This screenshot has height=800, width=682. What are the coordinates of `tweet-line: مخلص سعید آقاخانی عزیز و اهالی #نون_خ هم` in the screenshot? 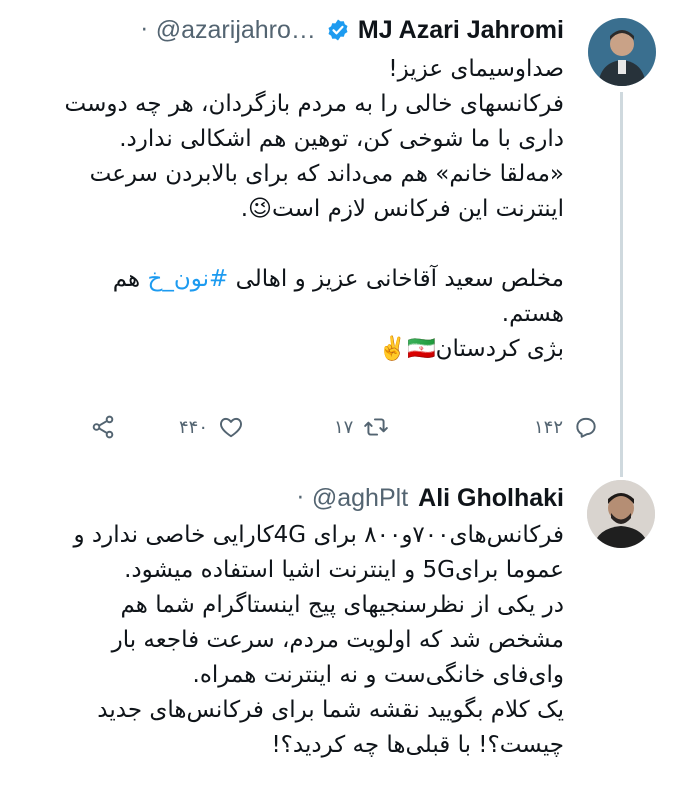 It's located at (294, 279).